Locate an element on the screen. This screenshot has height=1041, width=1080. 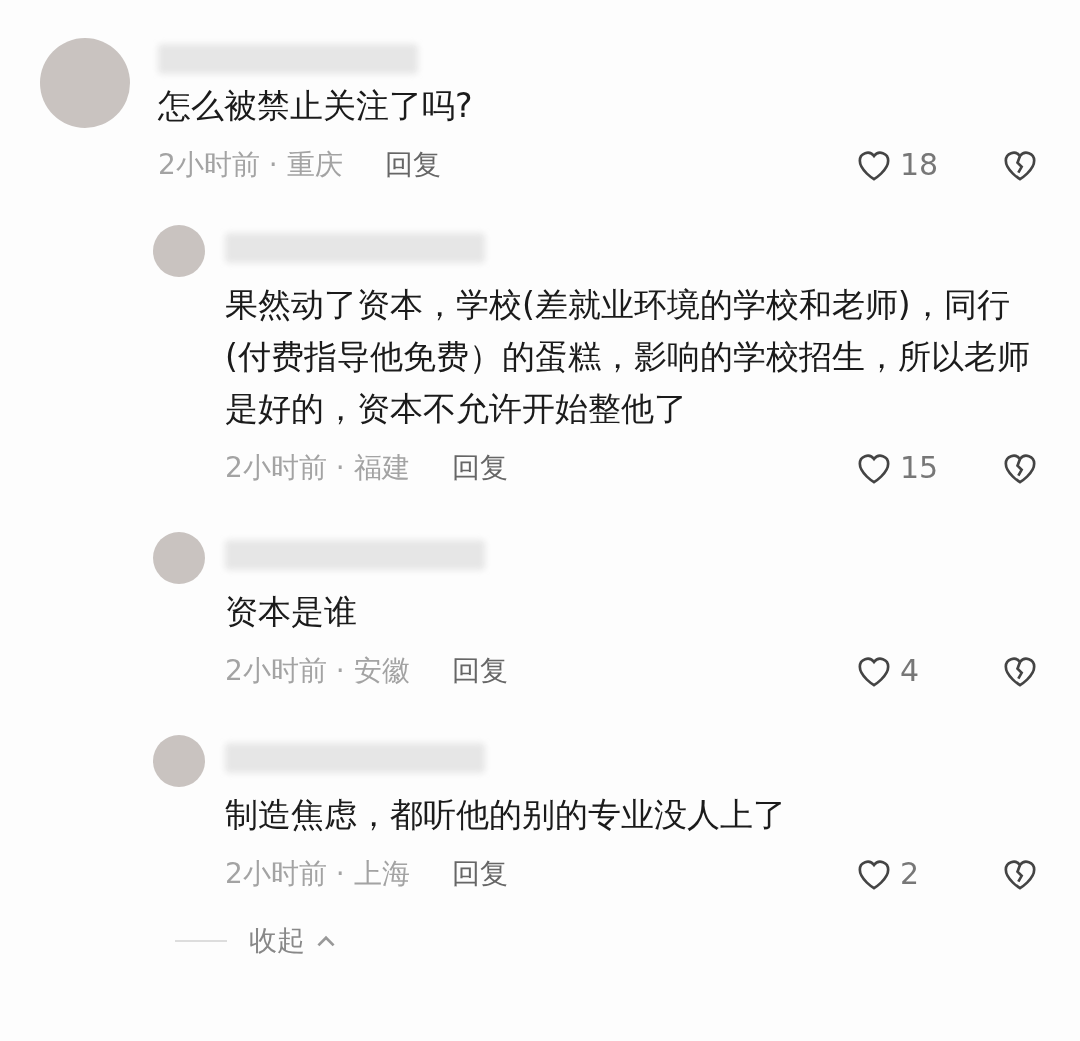
comment-meta: 2小时前 · 上海 is located at coordinates (317, 873).